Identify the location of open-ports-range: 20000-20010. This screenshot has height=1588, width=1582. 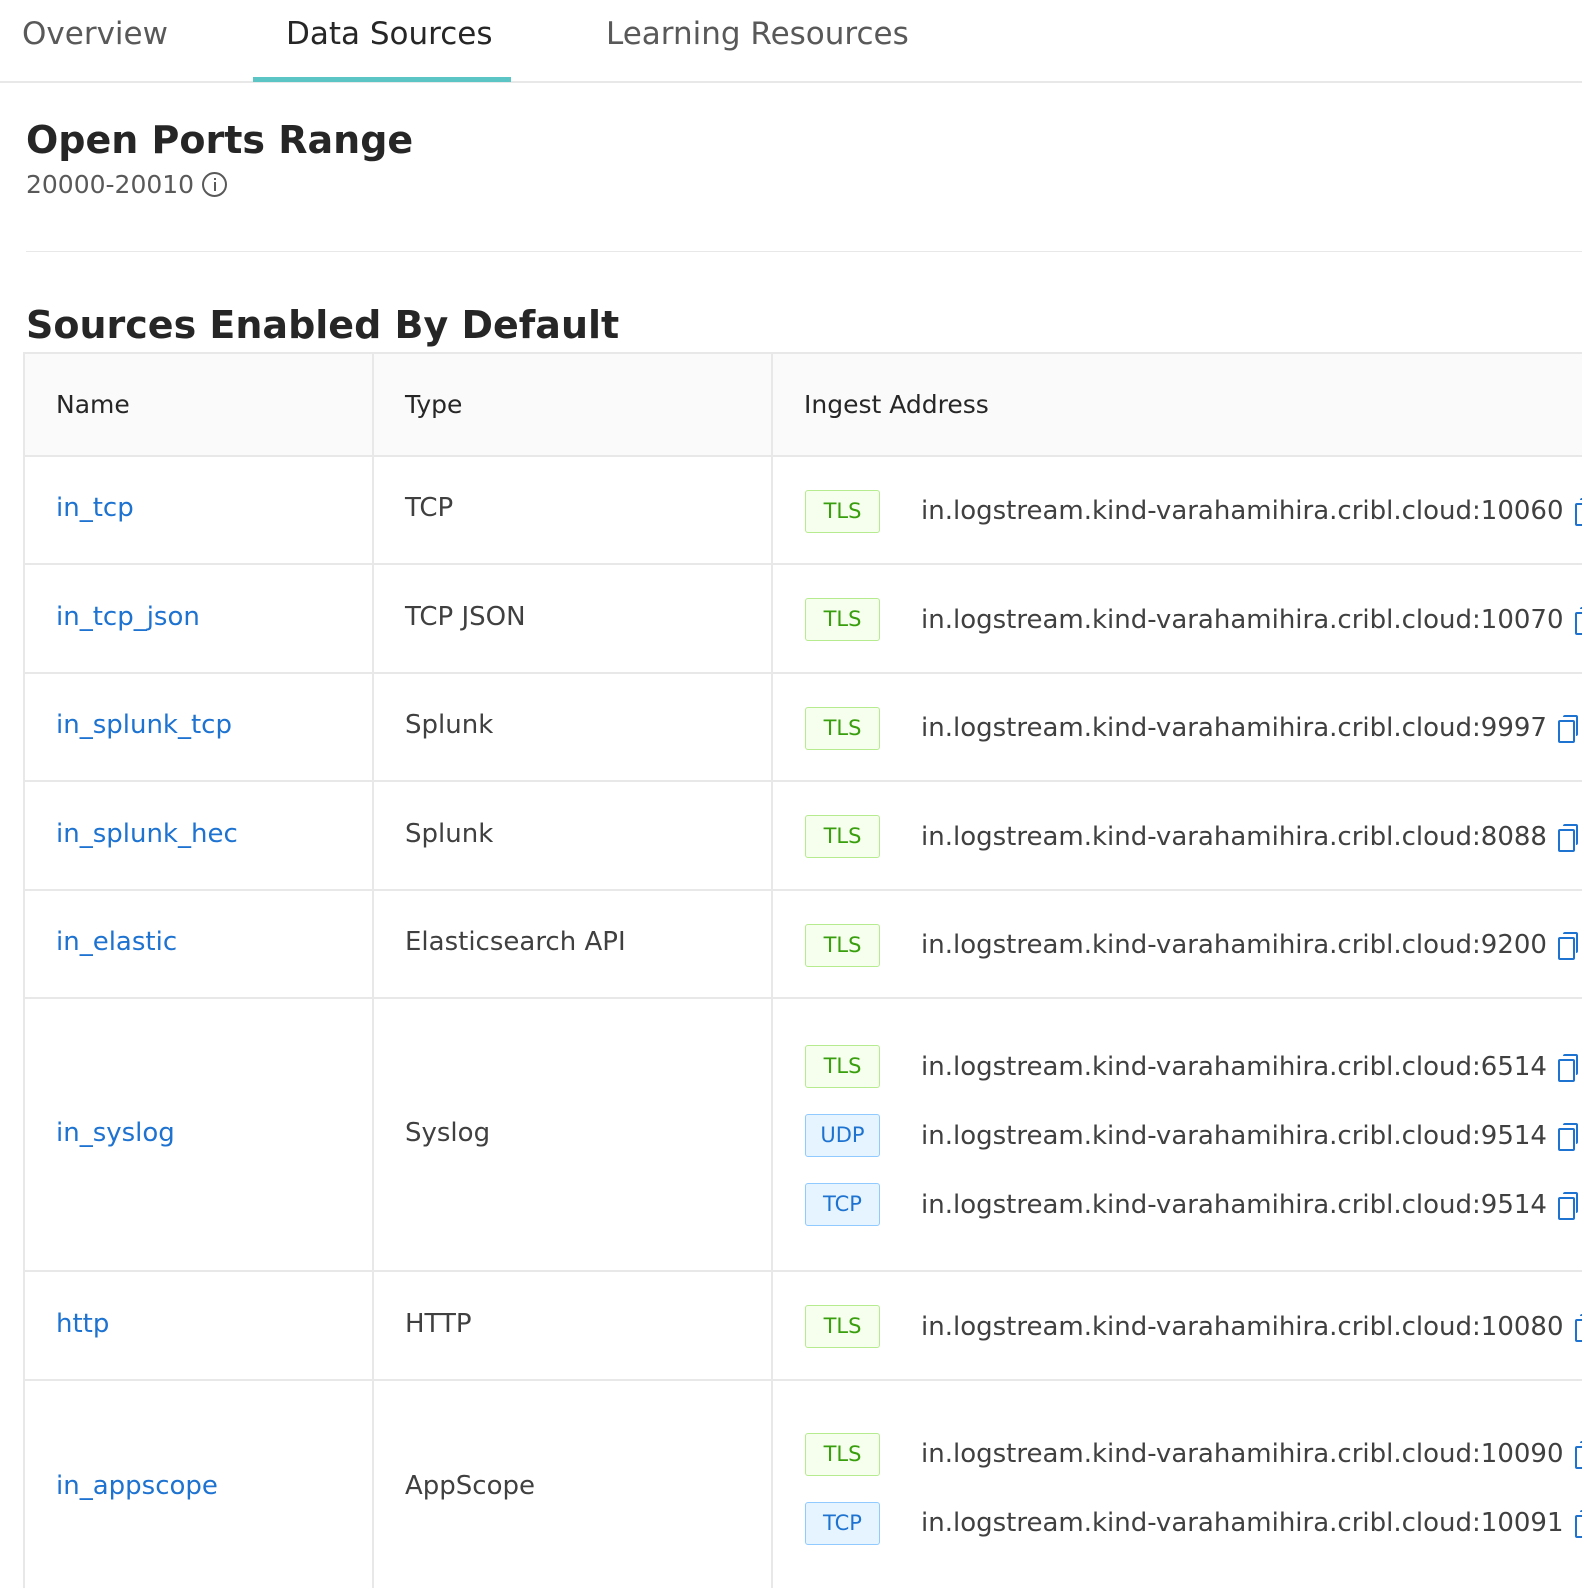
(127, 184).